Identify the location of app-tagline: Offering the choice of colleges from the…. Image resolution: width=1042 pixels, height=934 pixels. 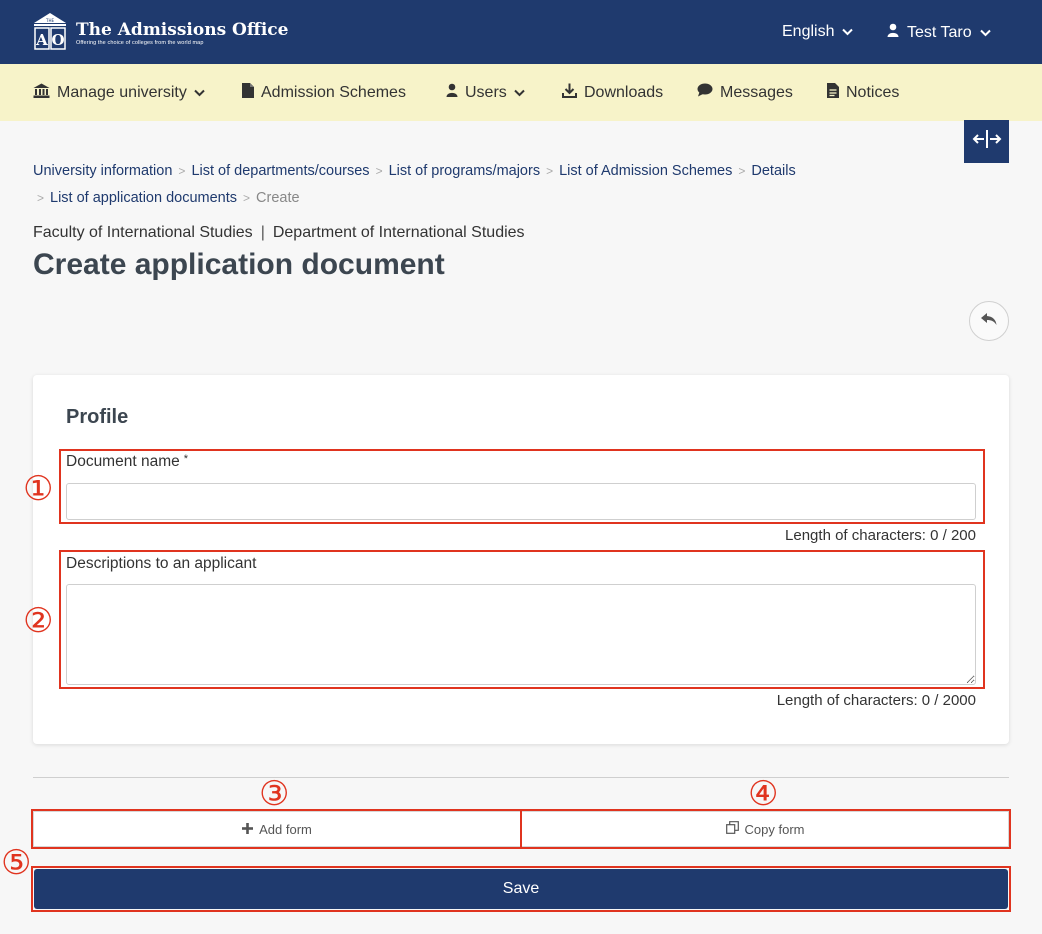
(140, 43).